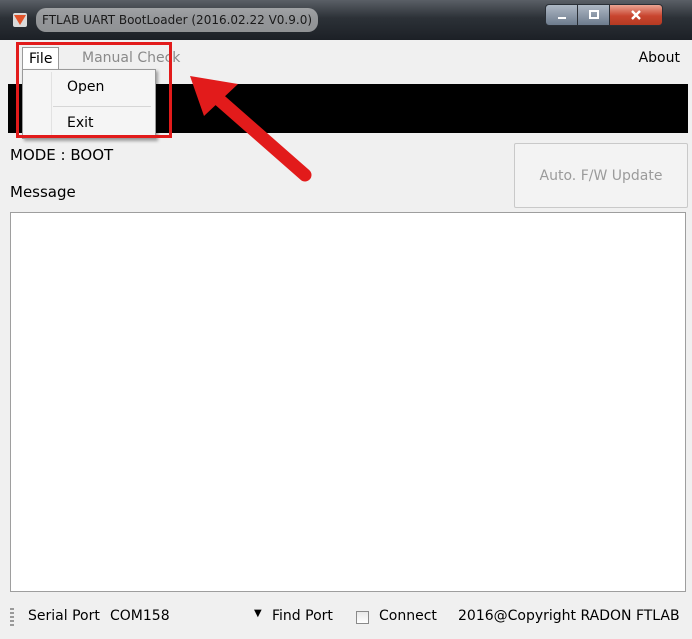 The width and height of the screenshot is (692, 639). I want to click on grip-handle, so click(12, 618).